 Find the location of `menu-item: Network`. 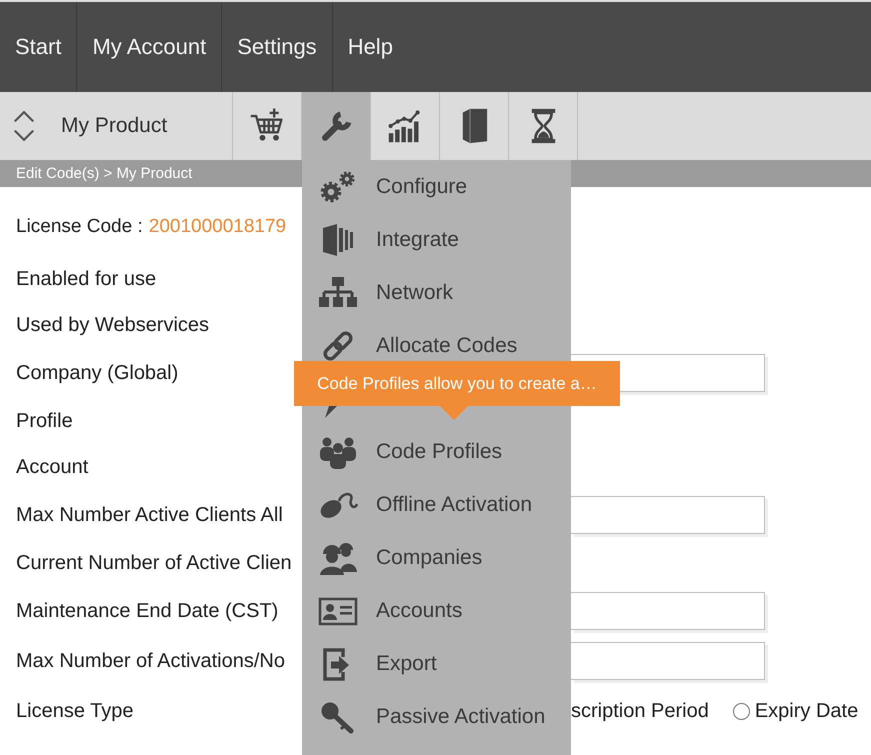

menu-item: Network is located at coordinates (436, 292).